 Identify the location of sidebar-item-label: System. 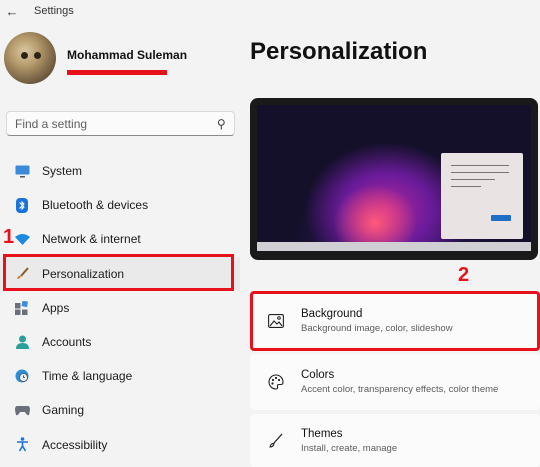
(62, 171).